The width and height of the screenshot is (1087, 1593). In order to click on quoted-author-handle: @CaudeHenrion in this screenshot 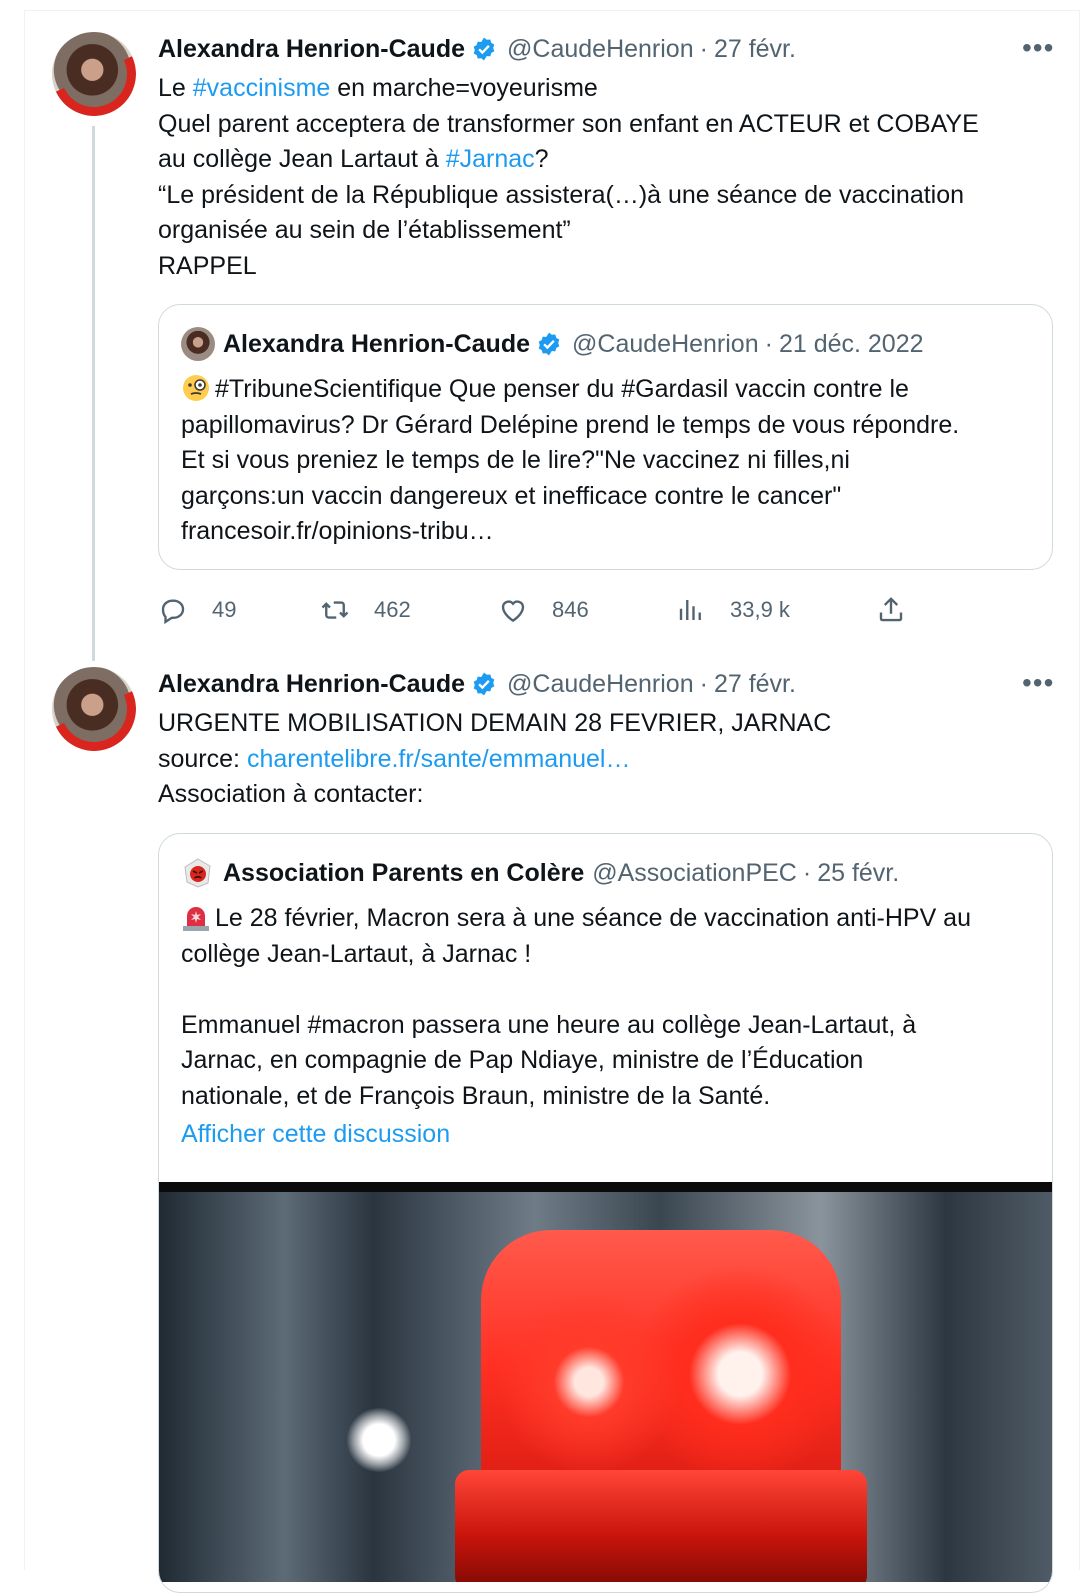, I will do `click(665, 343)`.